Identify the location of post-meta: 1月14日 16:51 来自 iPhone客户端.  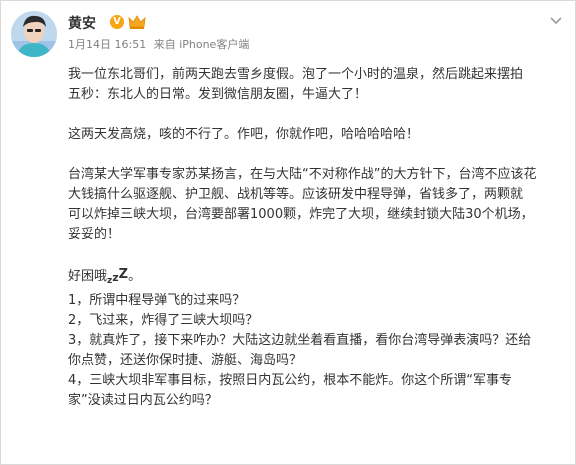
(160, 44).